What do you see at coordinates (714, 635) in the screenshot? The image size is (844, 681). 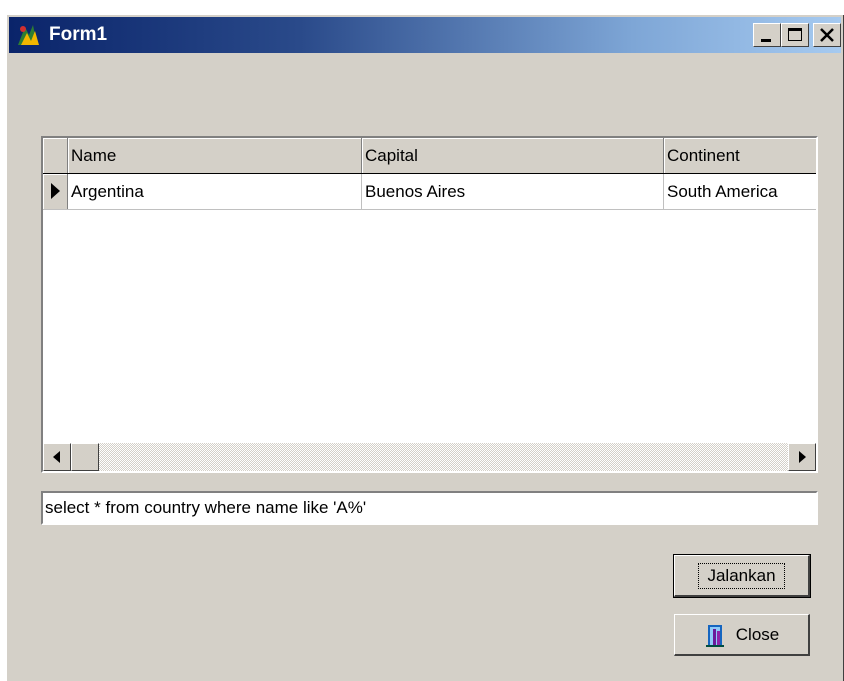 I see `door-exit-icon` at bounding box center [714, 635].